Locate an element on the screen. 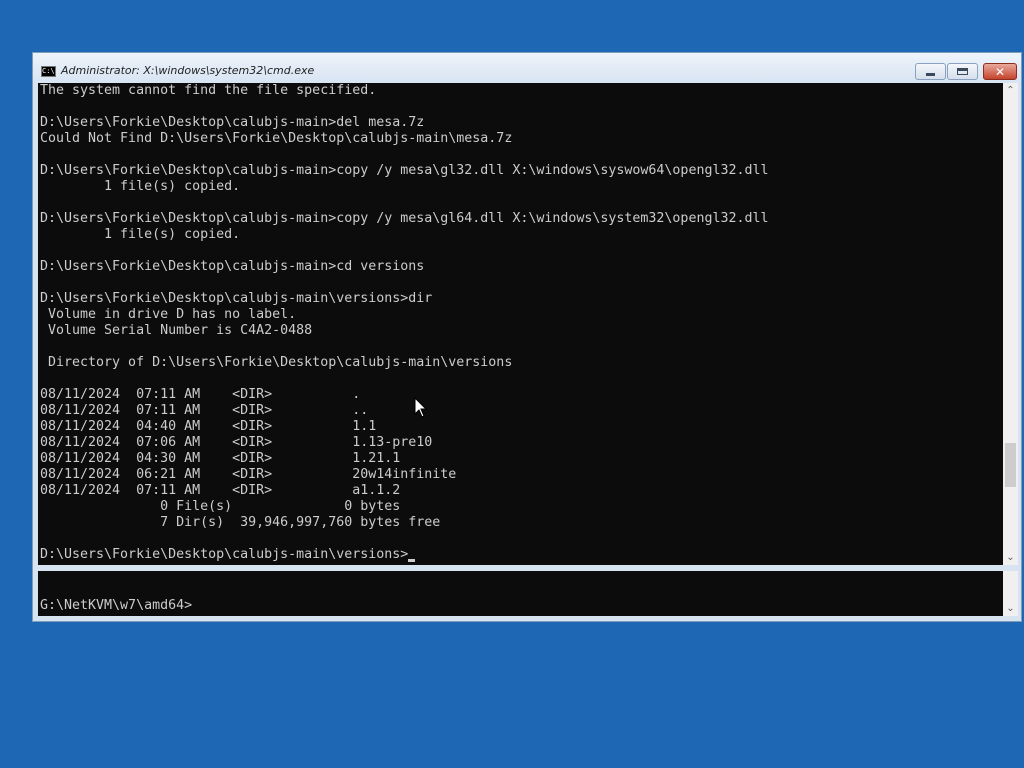  console-icon-text: C:\ is located at coordinates (48, 71).